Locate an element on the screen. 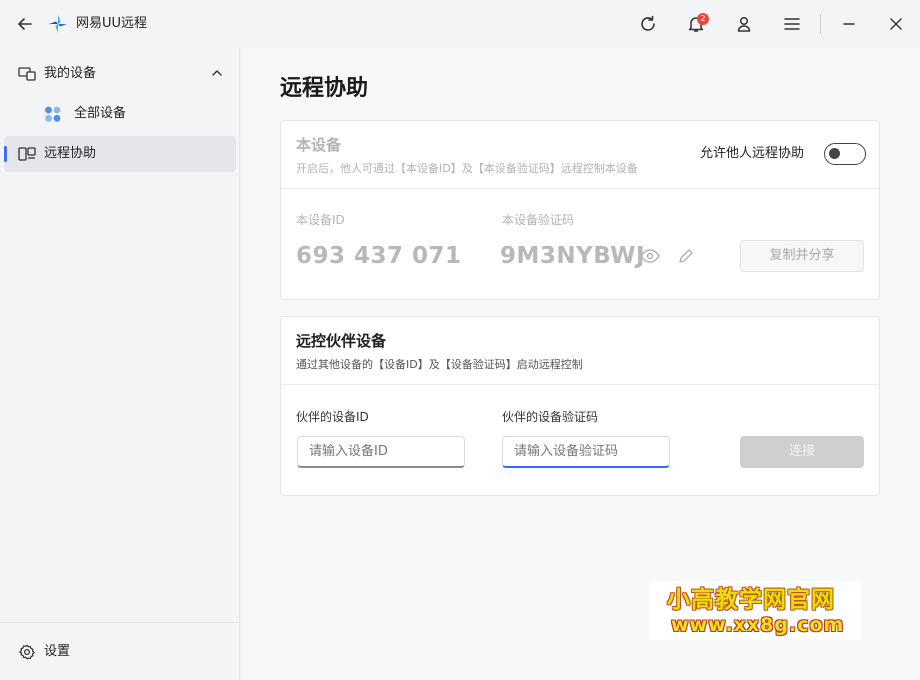 This screenshot has width=920, height=680. sidebar-item-settings: 设置 is located at coordinates (120, 652).